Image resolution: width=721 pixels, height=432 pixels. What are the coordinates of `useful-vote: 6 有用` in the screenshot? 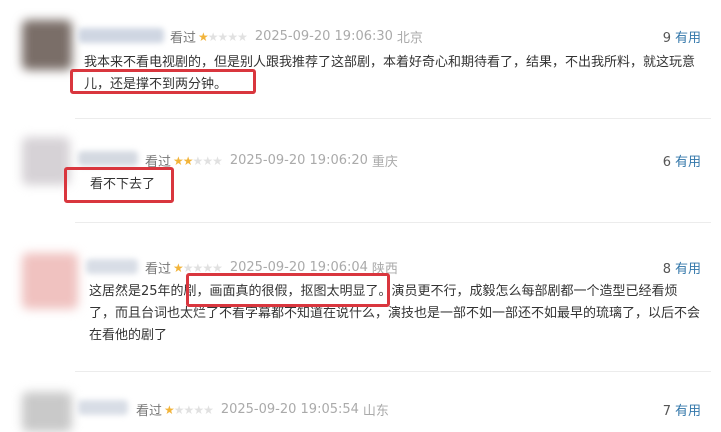 It's located at (682, 160).